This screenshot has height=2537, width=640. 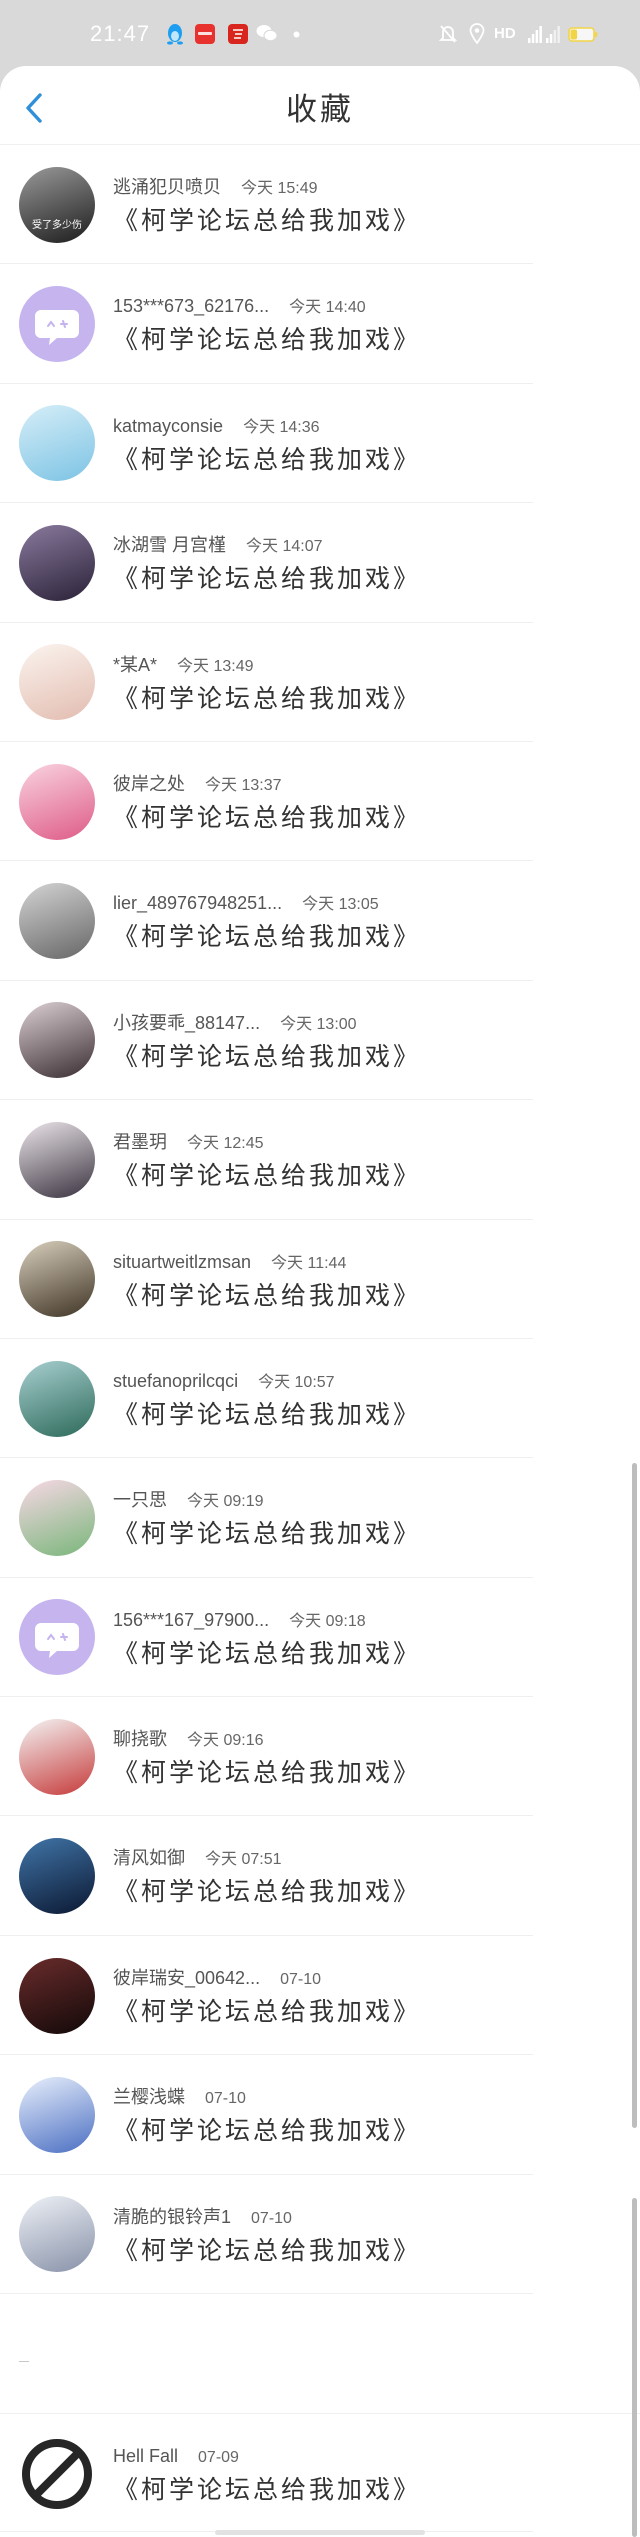 What do you see at coordinates (318, 1024) in the screenshot?
I see `timestamp: 今天 13:00` at bounding box center [318, 1024].